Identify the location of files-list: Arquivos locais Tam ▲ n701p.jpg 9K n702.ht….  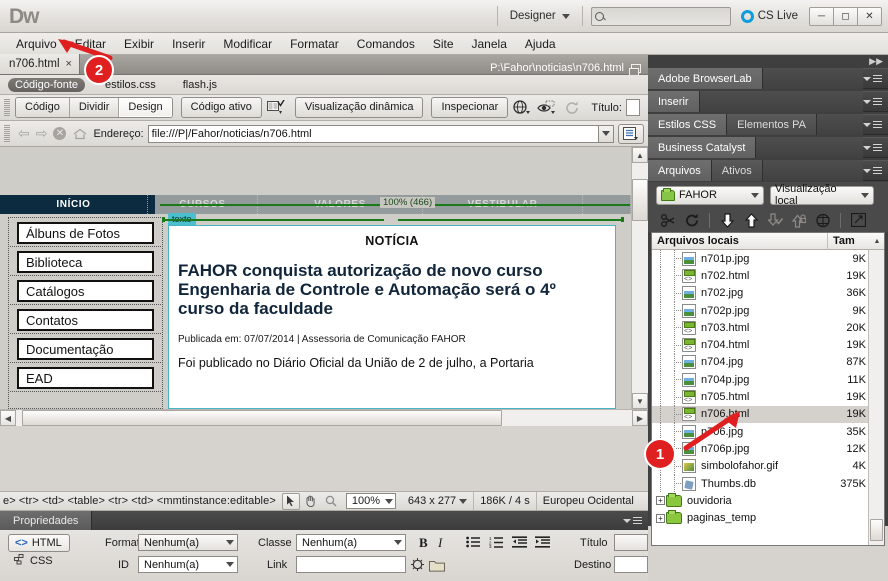
(768, 389).